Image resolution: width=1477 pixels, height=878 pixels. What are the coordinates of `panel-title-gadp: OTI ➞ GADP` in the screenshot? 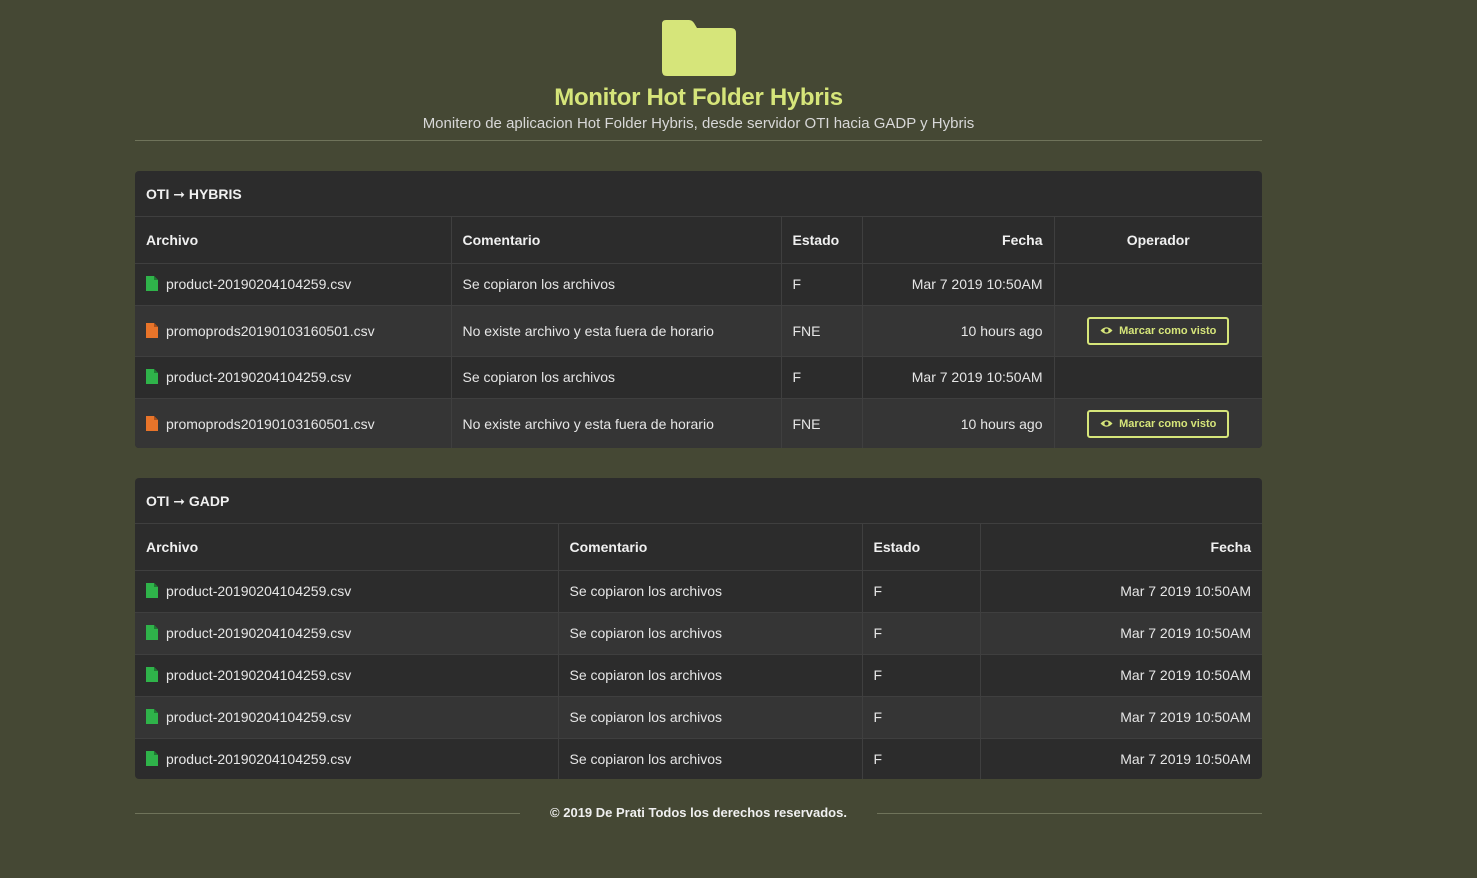 It's located at (698, 501).